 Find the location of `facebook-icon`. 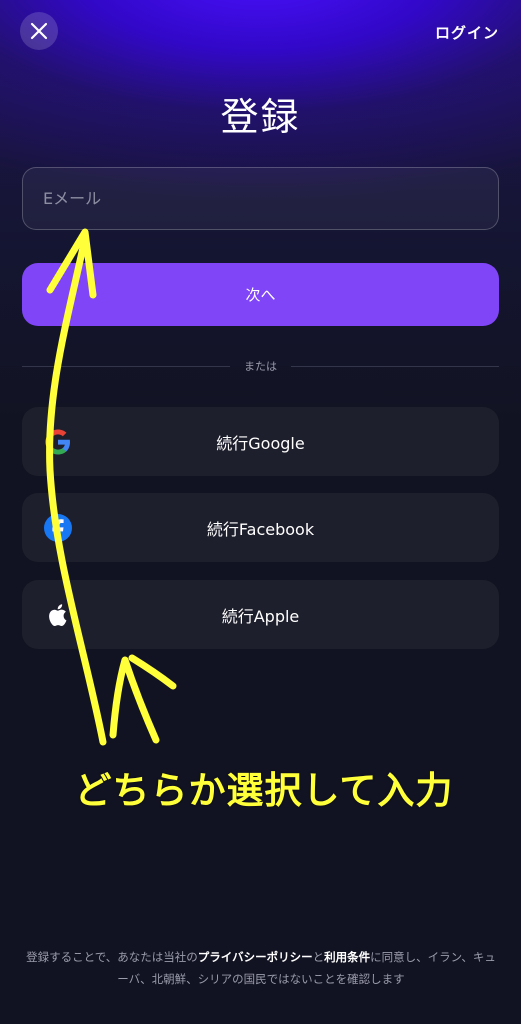

facebook-icon is located at coordinates (58, 528).